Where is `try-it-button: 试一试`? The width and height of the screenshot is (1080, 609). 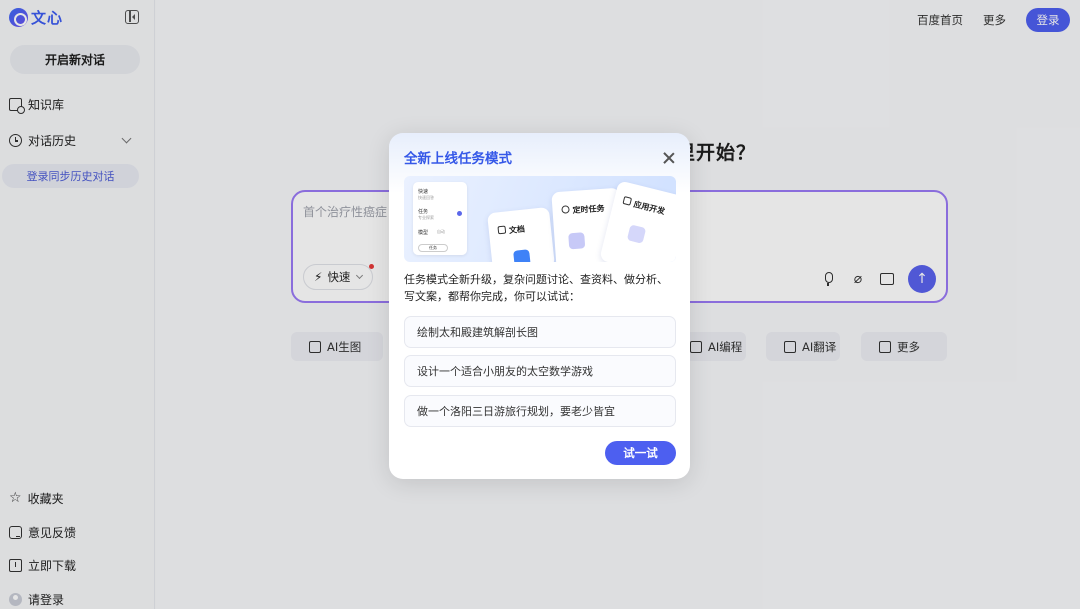 try-it-button: 试一试 is located at coordinates (640, 453).